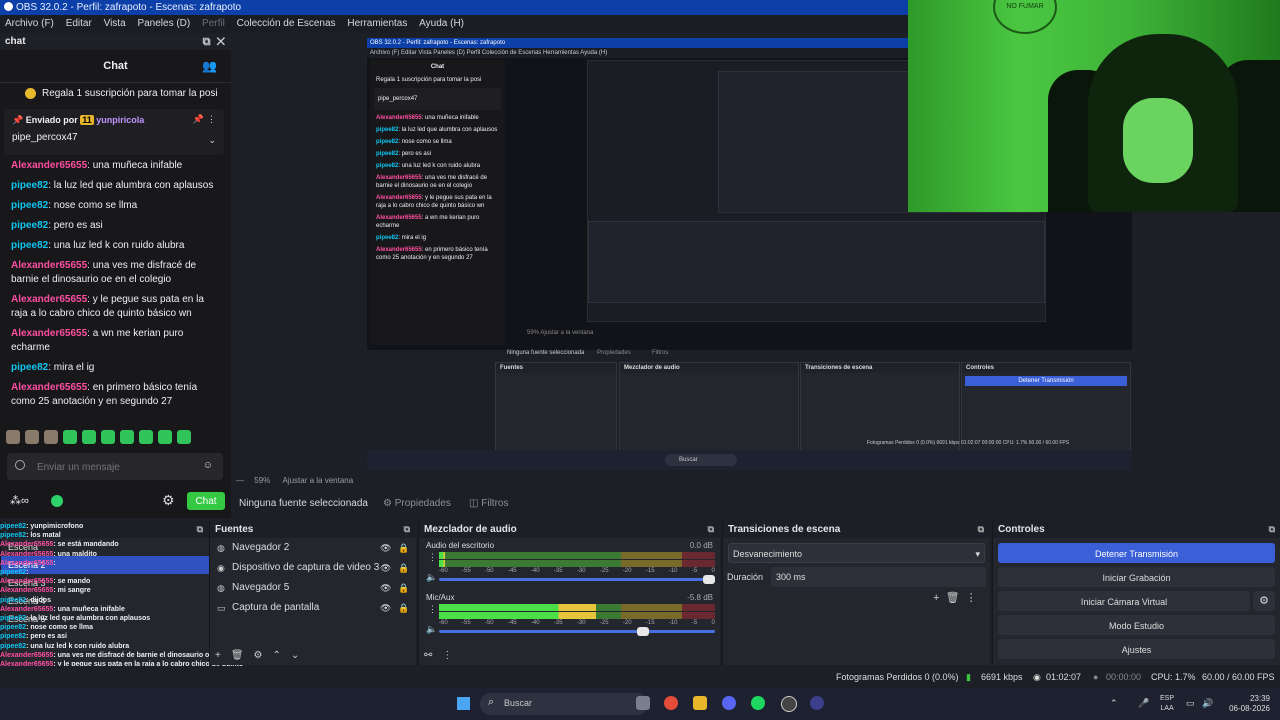 This screenshot has height=720, width=1280. I want to click on menu-view: Vista, so click(115, 23).